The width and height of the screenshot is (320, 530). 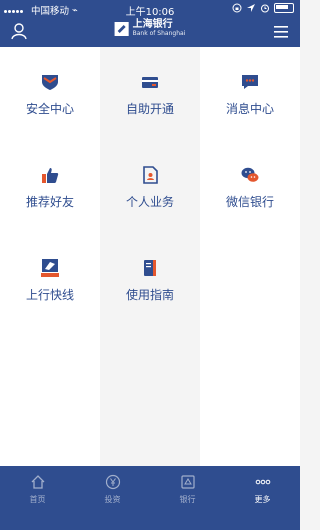 I want to click on user-button, so click(x=19, y=31).